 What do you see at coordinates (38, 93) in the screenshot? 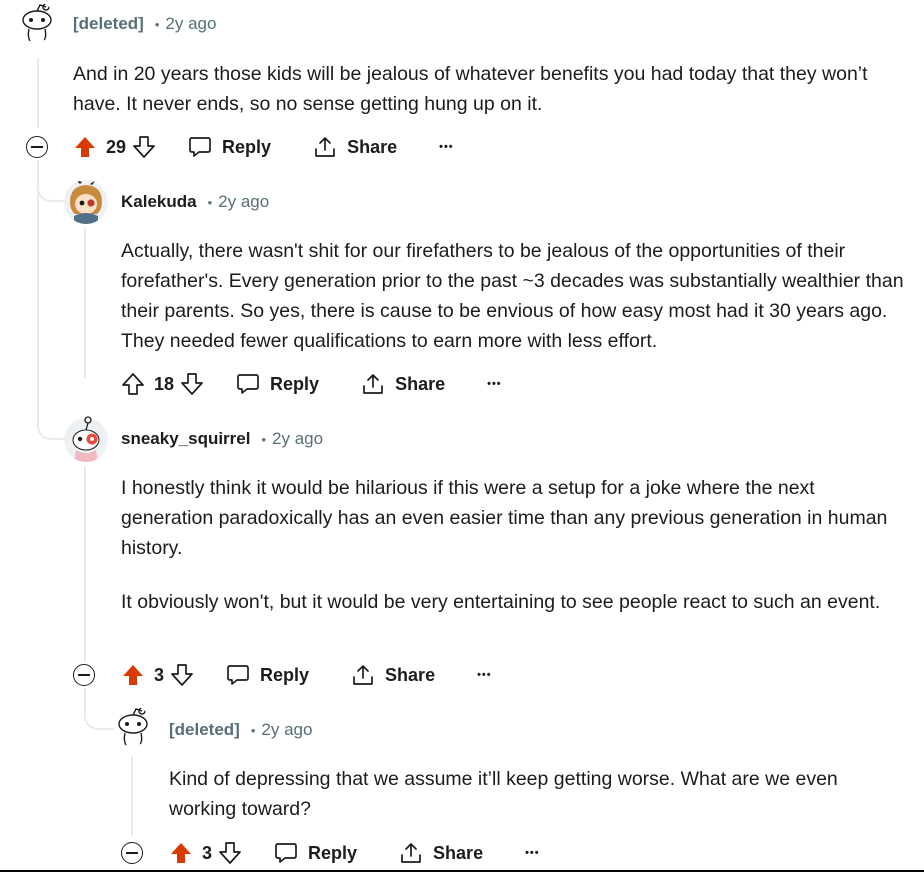
I see `thread-line-root` at bounding box center [38, 93].